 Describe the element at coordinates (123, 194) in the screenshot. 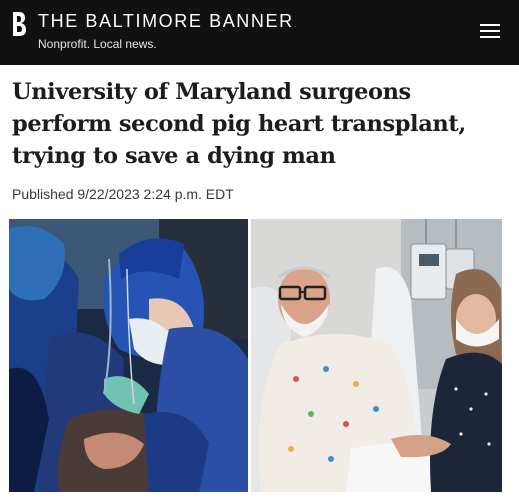

I see `published-timestamp: Published 9/22/2023 2:24 p.m. EDT` at that location.